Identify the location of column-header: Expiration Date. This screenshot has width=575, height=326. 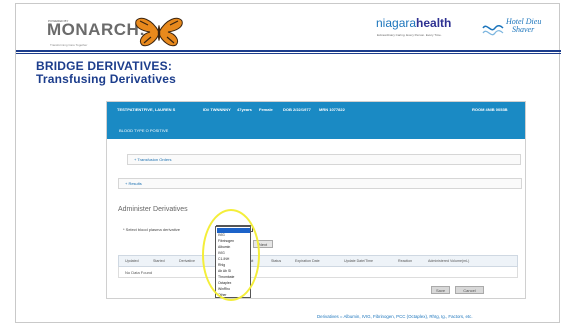
(307, 261).